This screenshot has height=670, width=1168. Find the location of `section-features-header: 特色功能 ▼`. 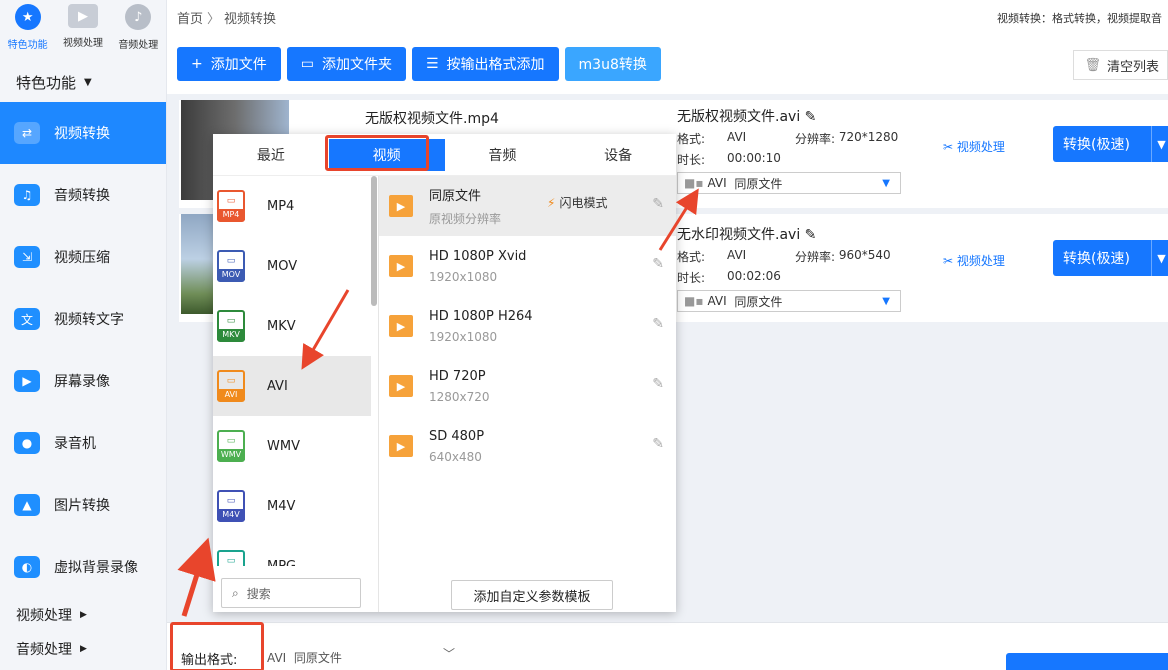

section-features-header: 特色功能 ▼ is located at coordinates (83, 82).